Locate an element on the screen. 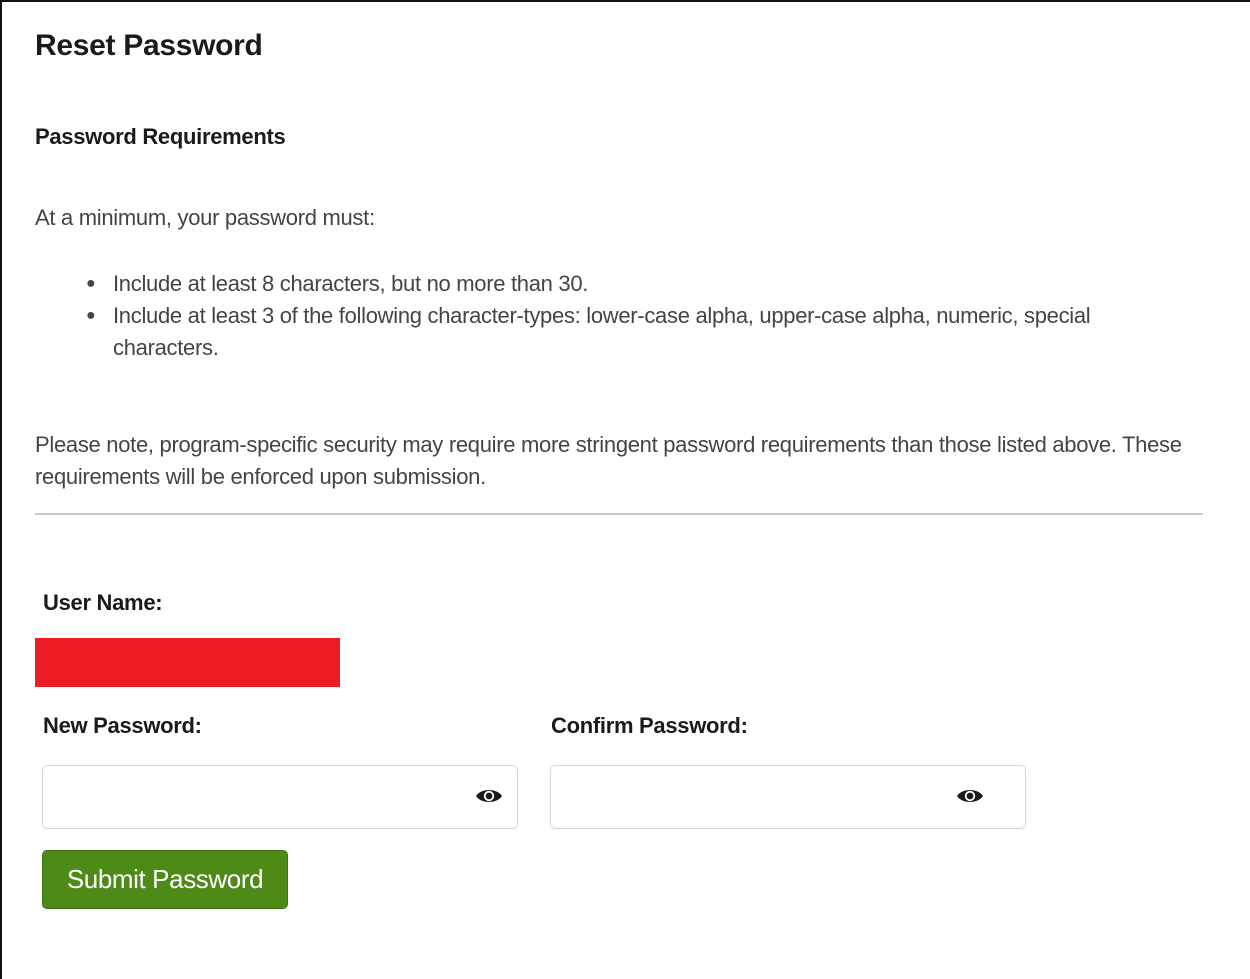 The height and width of the screenshot is (979, 1250). confirm-password-field is located at coordinates (788, 797).